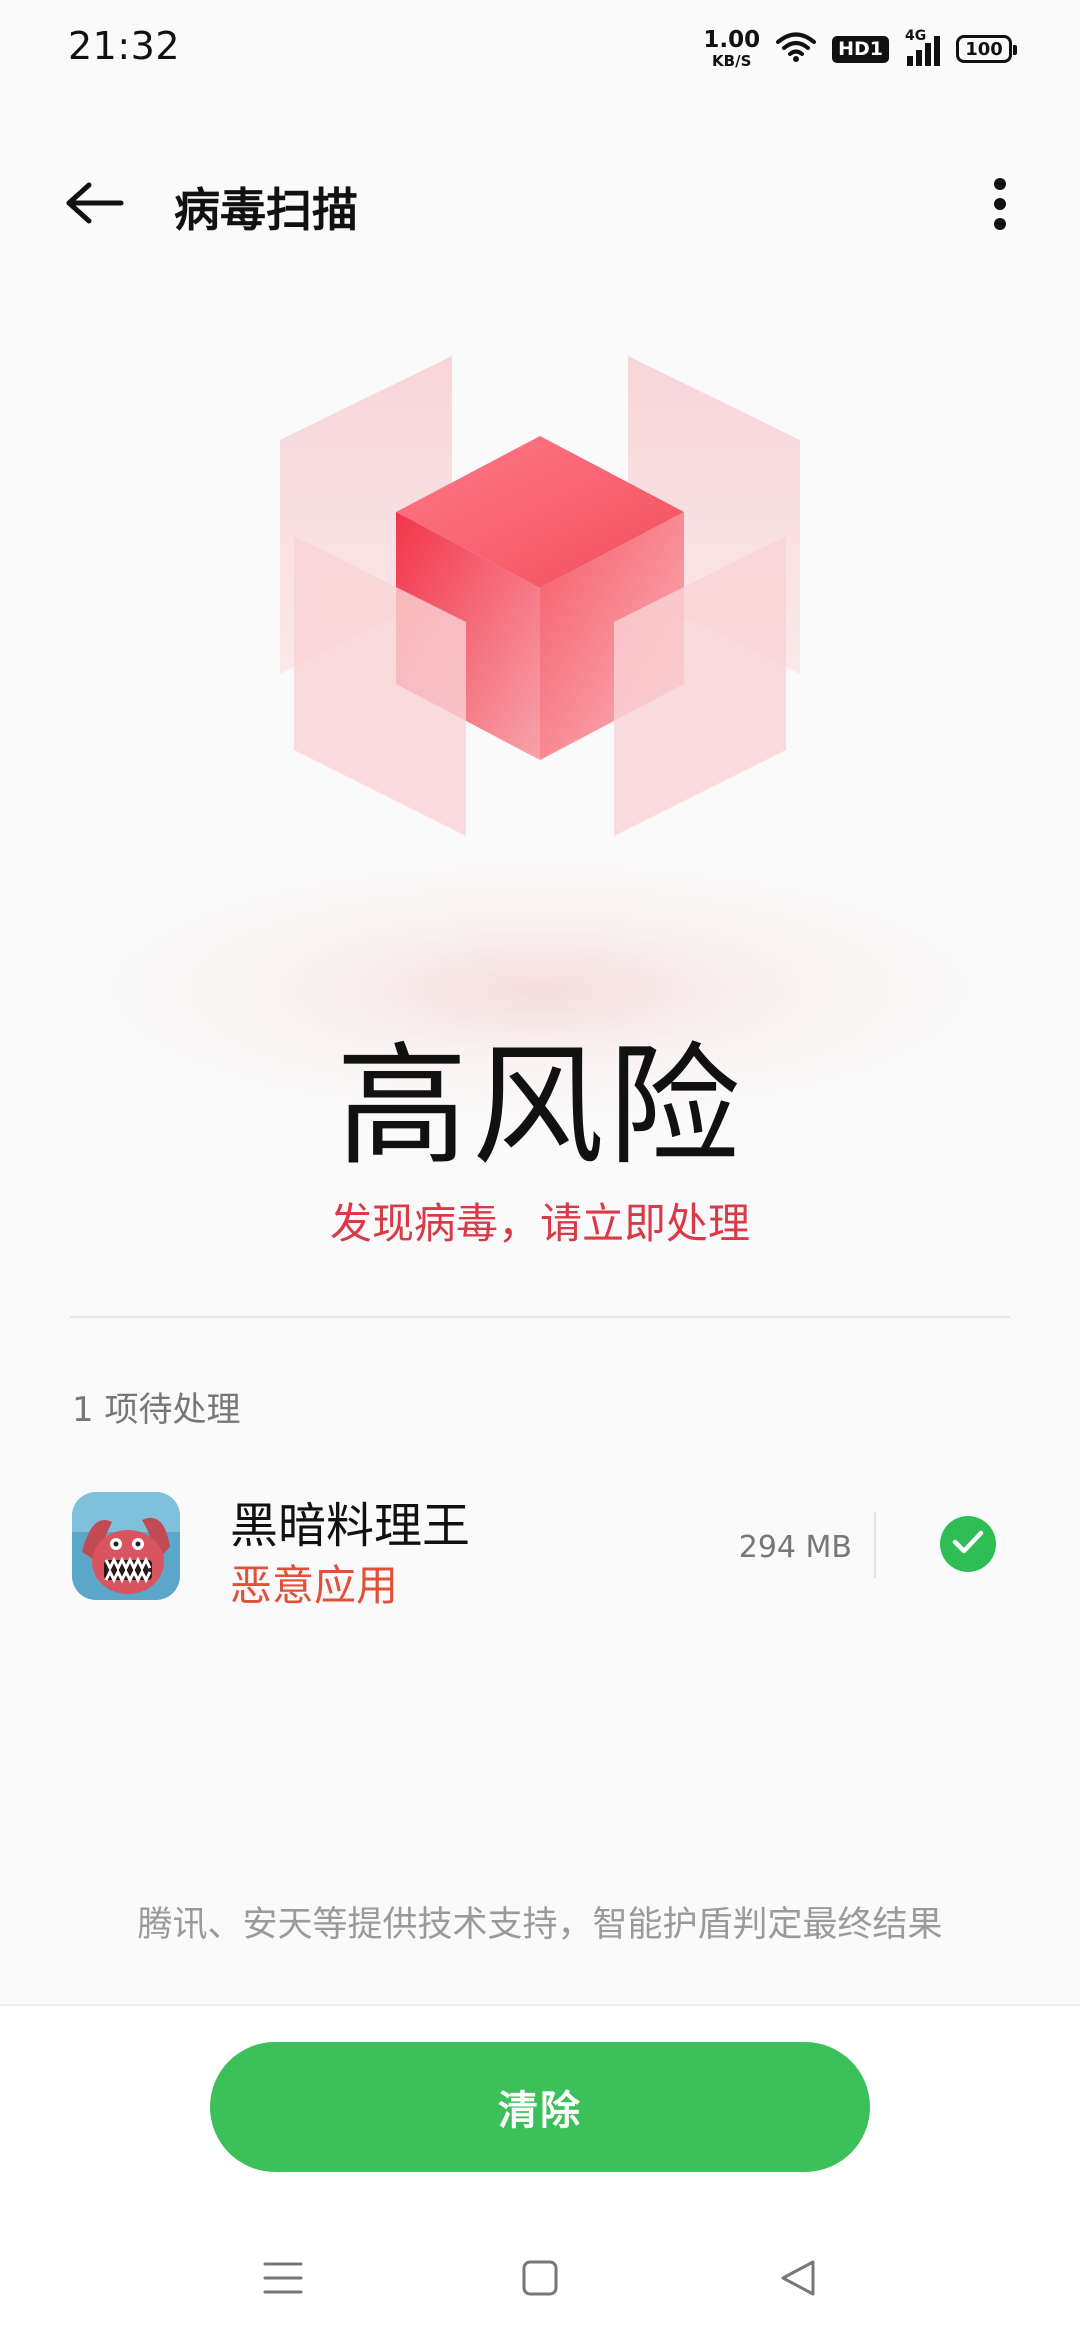 This screenshot has width=1080, height=2340. Describe the element at coordinates (540, 1925) in the screenshot. I see `tech-support-note: 腾讯、安天等提供技术支持，智能护盾判定最终结果` at that location.